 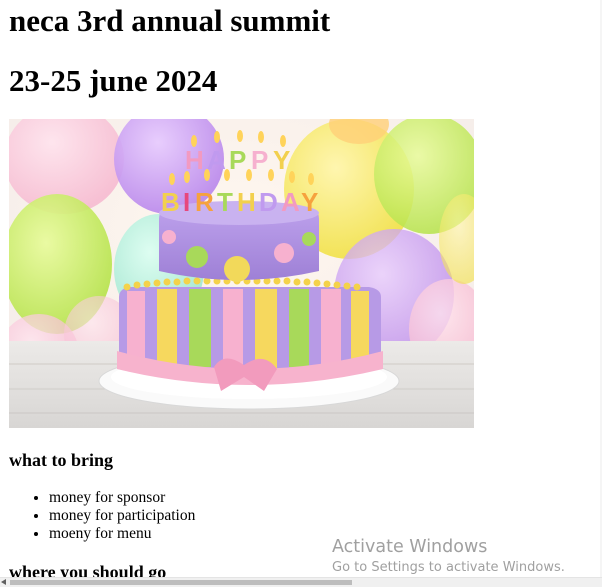 I want to click on list-item: money for sponsor, so click(x=122, y=498).